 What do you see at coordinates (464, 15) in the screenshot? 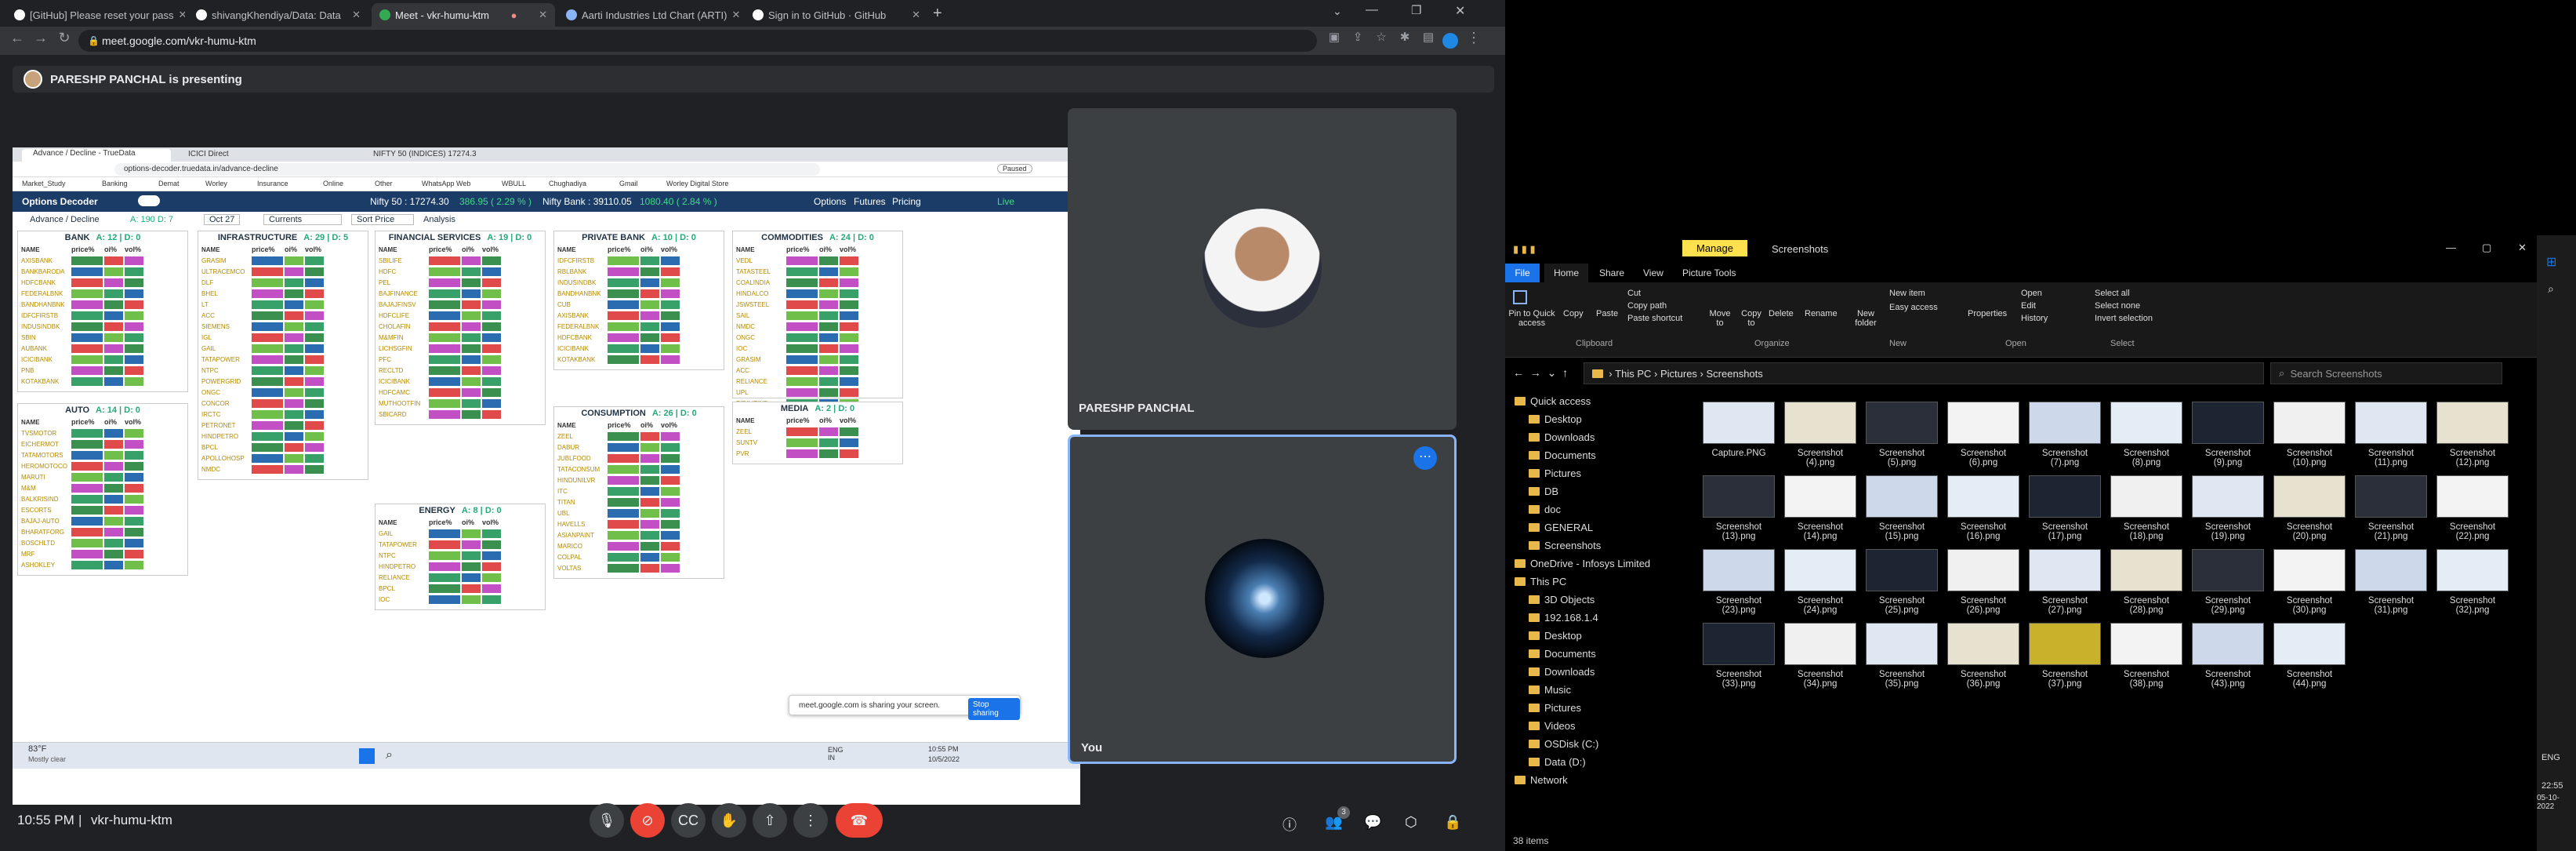
I see `browser-tab-meet: Meet - vkr-humu-ktm ● ✕` at bounding box center [464, 15].